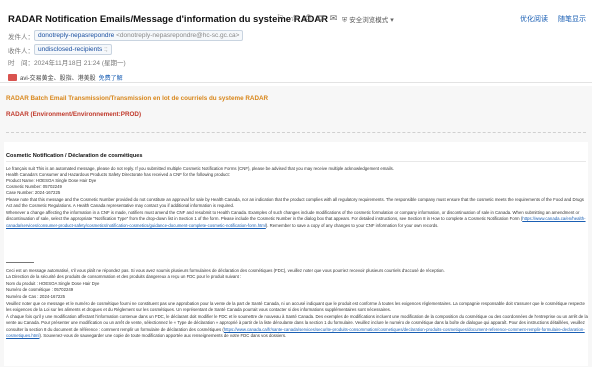 The image size is (592, 367). Describe the element at coordinates (334, 18) in the screenshot. I see `email-forward-icon: ✉` at that location.